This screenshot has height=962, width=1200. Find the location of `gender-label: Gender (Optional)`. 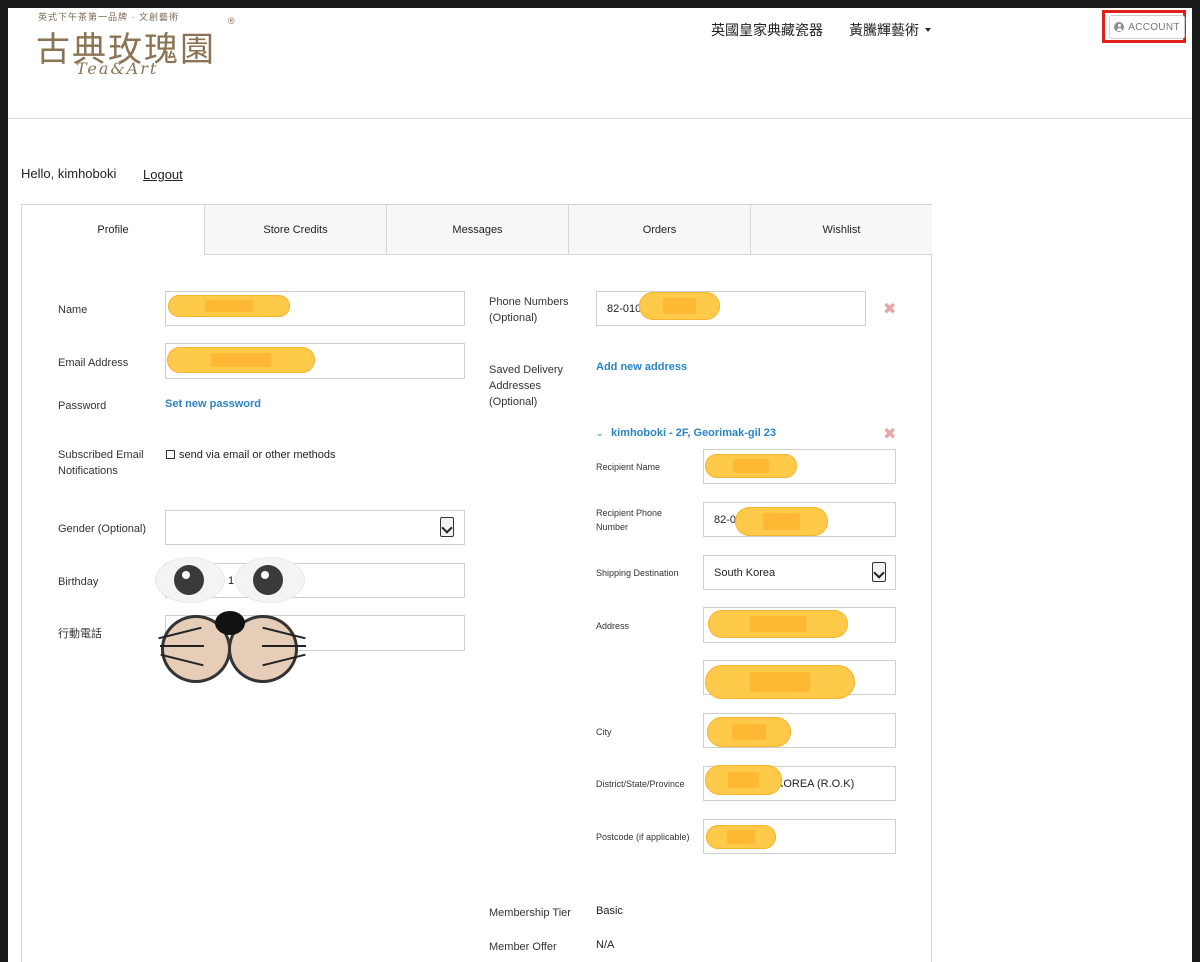

gender-label: Gender (Optional) is located at coordinates (102, 529).